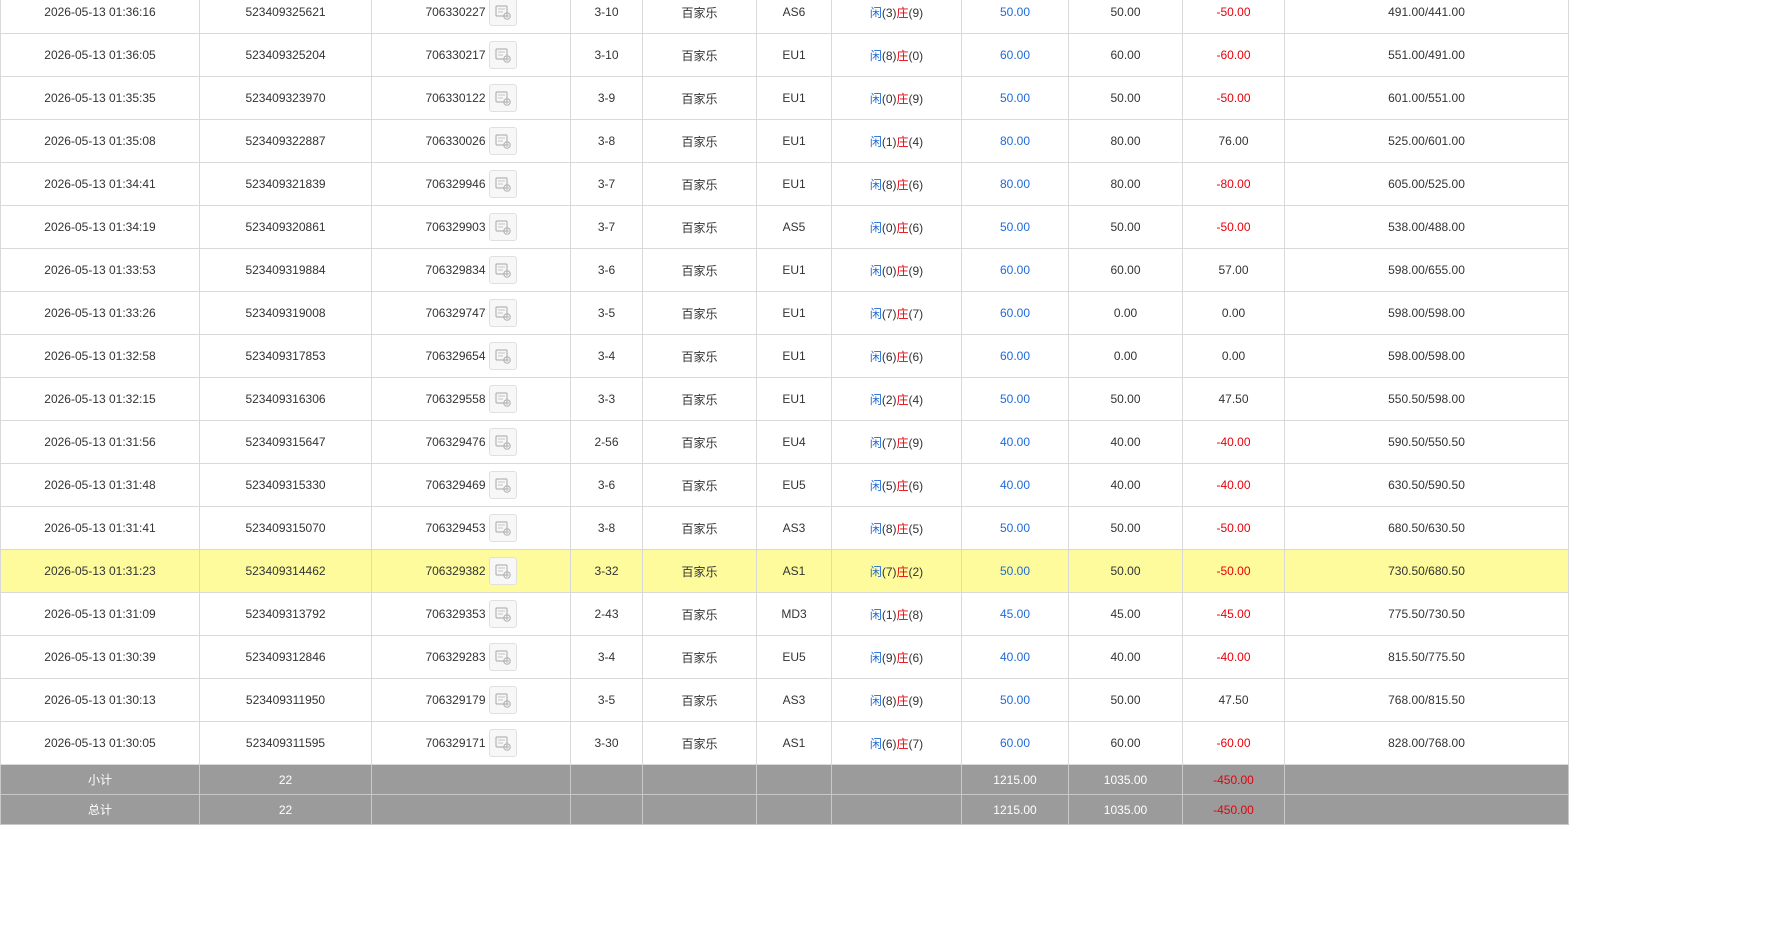  I want to click on table-code: EU1, so click(794, 356).